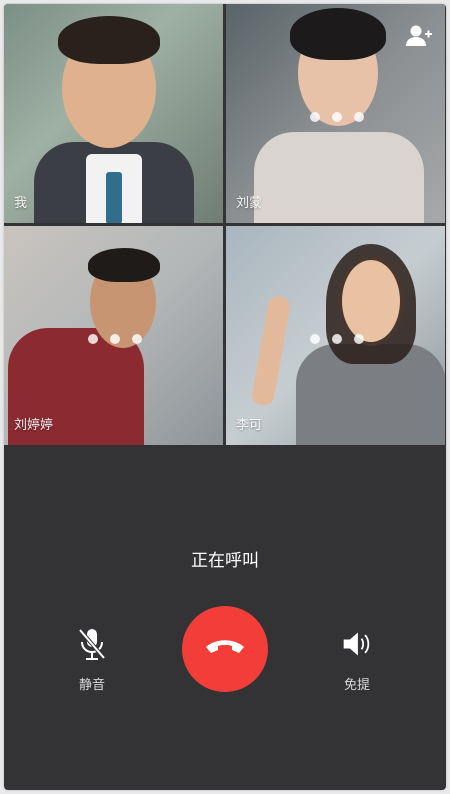 The width and height of the screenshot is (450, 794). I want to click on participant-tile-me: 我, so click(113, 113).